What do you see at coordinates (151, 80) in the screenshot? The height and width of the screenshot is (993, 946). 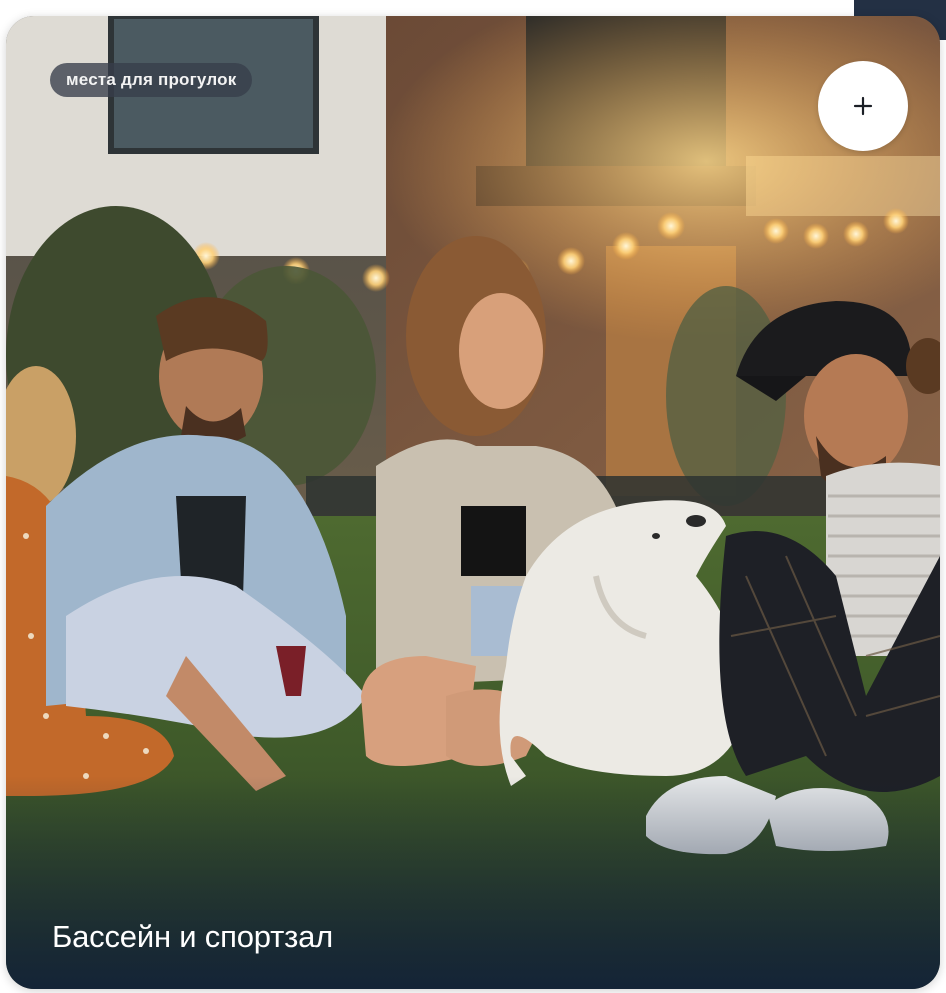 I see `category-tag: места для прогулок` at bounding box center [151, 80].